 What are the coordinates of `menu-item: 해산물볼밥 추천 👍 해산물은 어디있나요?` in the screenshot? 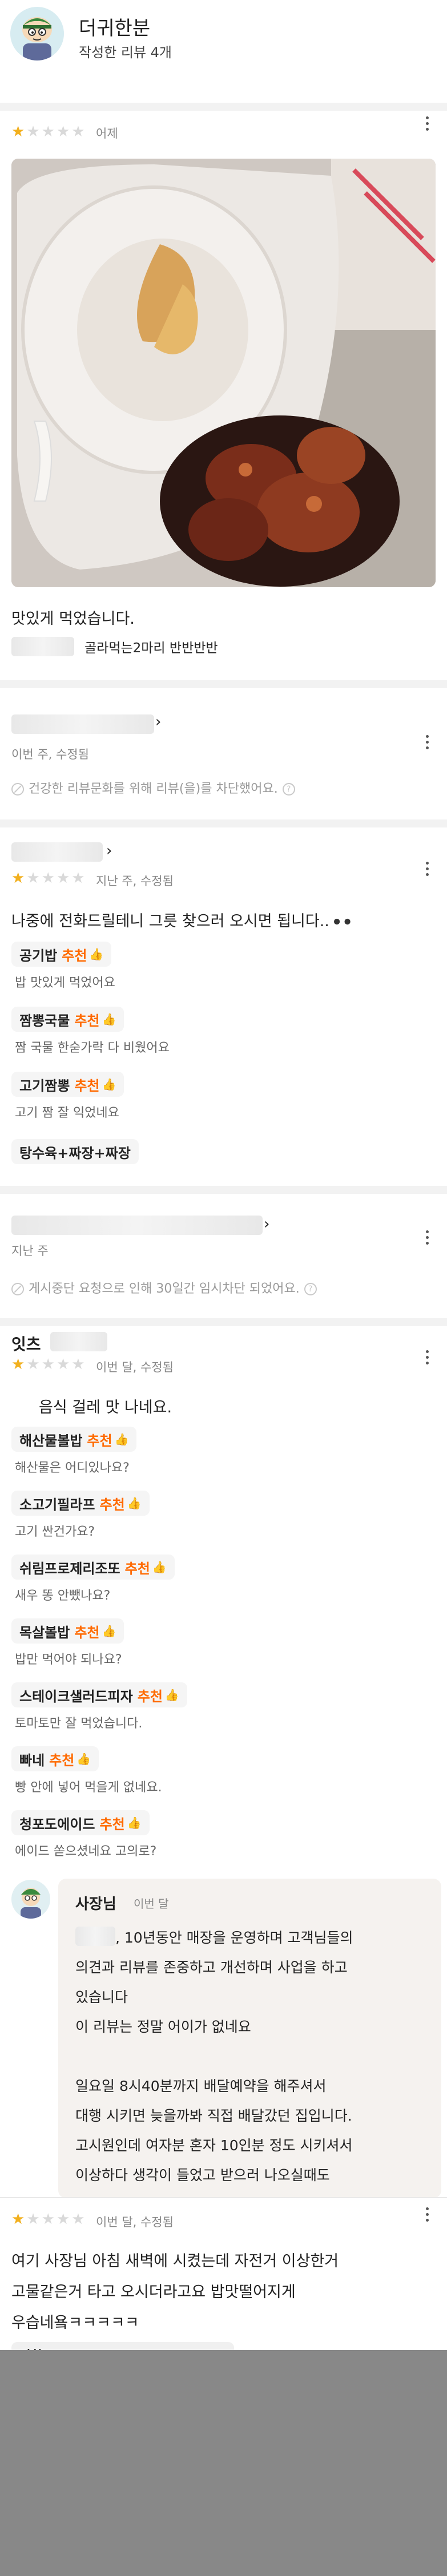 It's located at (74, 1451).